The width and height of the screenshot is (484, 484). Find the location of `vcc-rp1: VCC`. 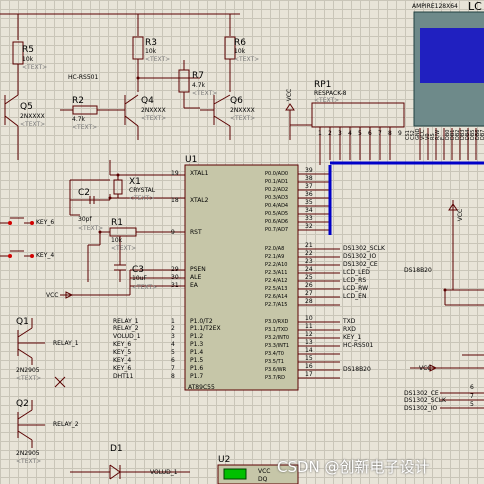

vcc-rp1: VCC is located at coordinates (290, 95).